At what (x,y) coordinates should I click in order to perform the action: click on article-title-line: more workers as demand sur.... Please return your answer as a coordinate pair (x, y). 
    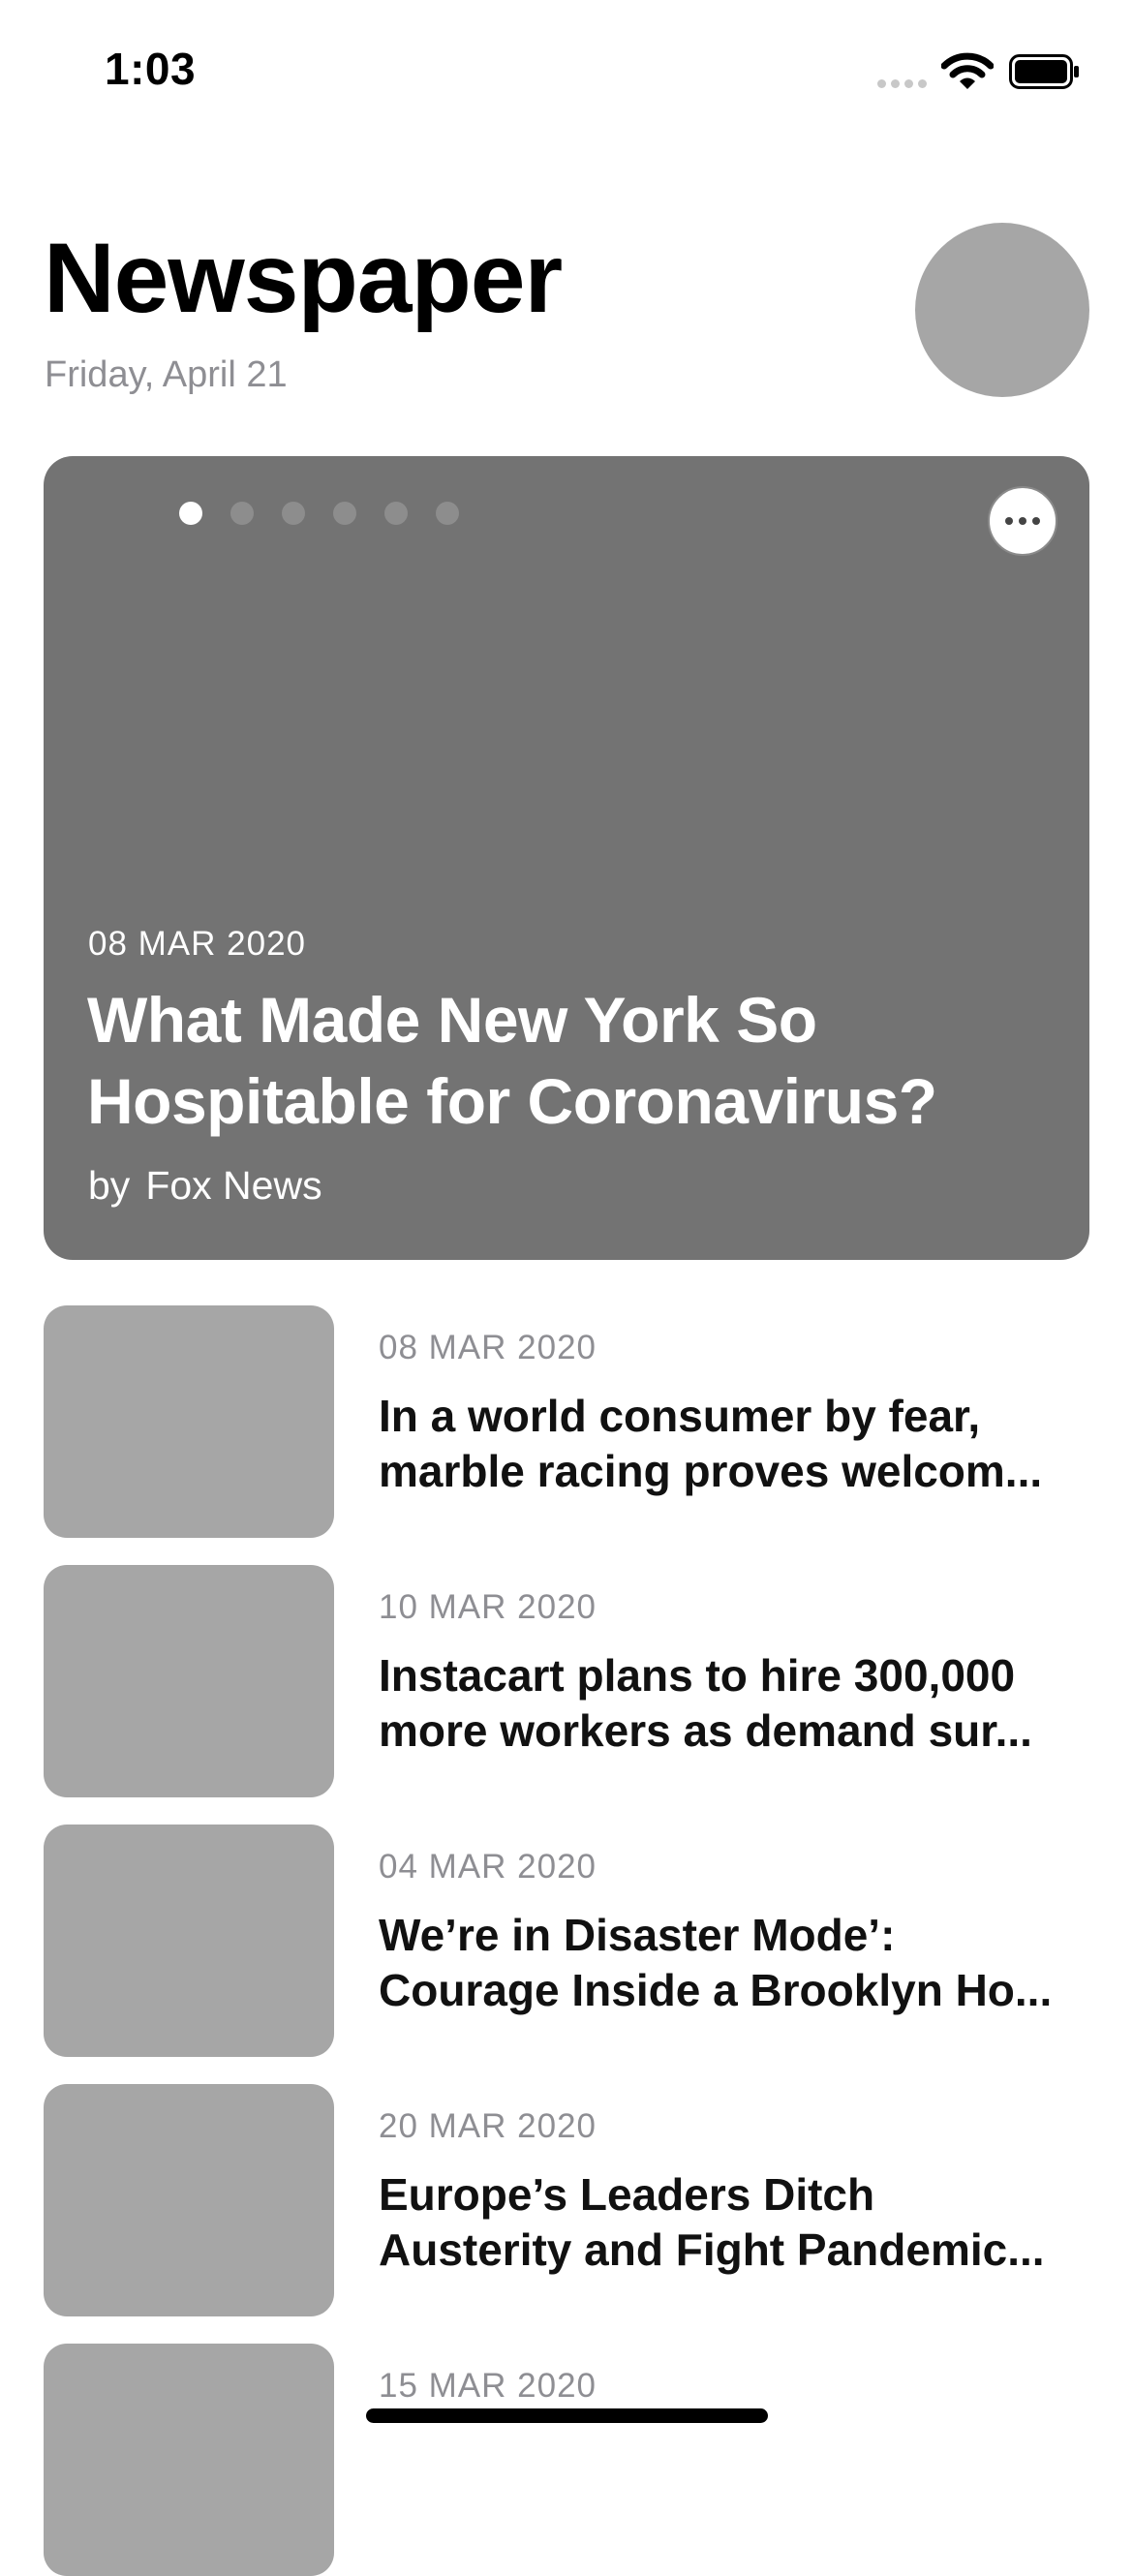
    Looking at the image, I should click on (705, 1730).